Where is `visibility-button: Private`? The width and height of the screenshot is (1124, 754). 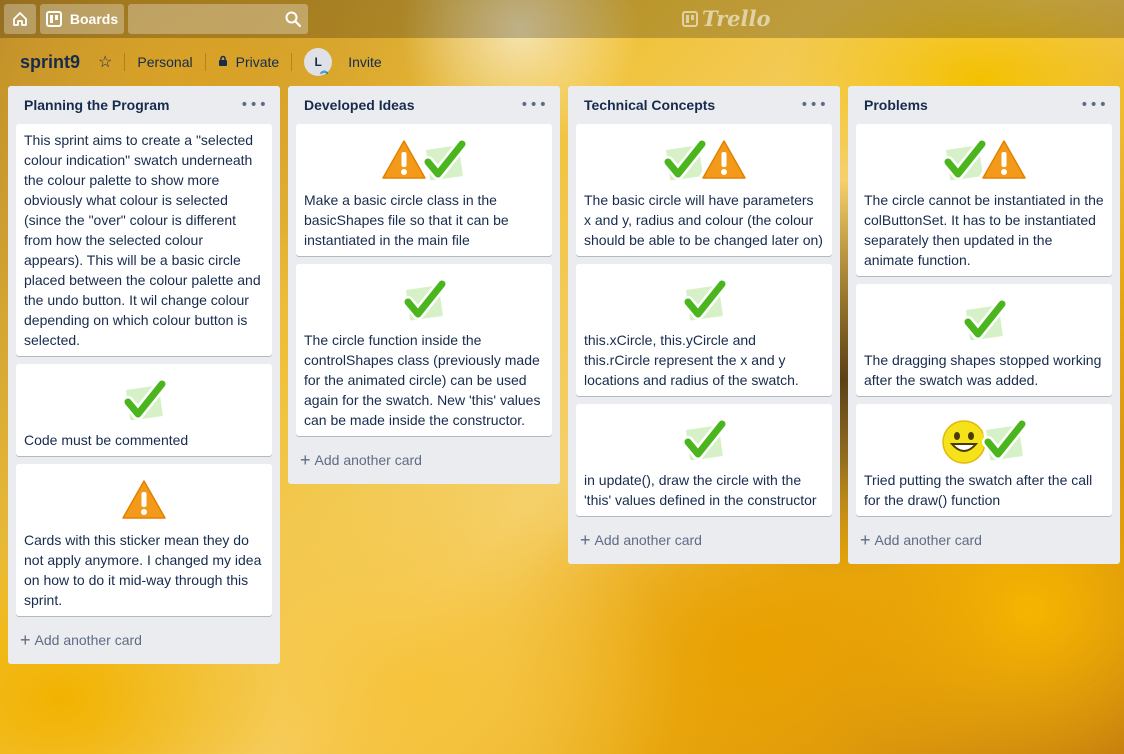
visibility-button: Private is located at coordinates (249, 62).